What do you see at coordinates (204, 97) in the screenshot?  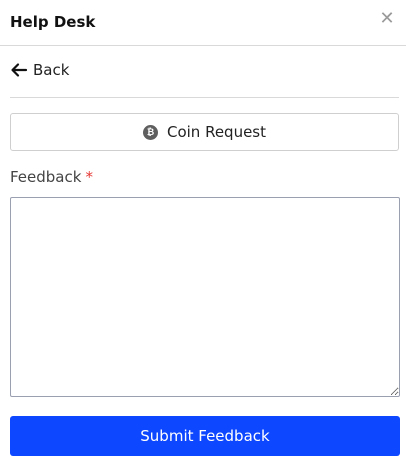 I see `divider` at bounding box center [204, 97].